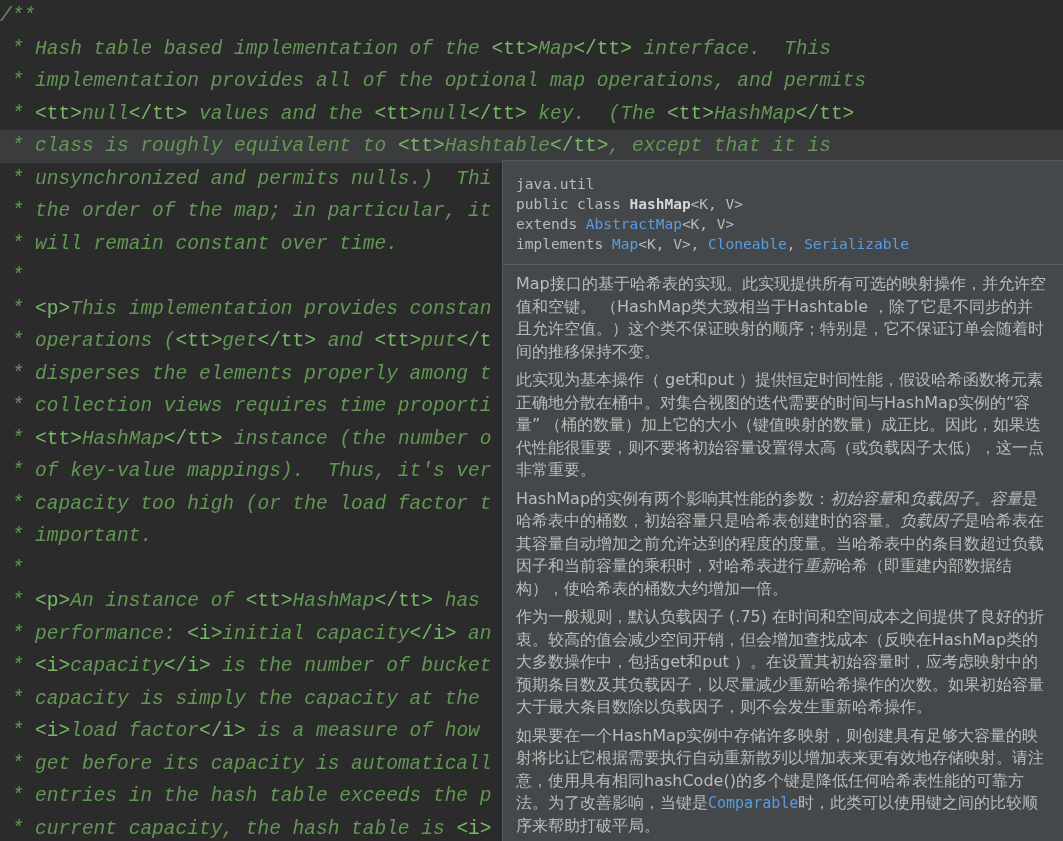 The height and width of the screenshot is (841, 1063). What do you see at coordinates (856, 244) in the screenshot?
I see `type-link: Serializable` at bounding box center [856, 244].